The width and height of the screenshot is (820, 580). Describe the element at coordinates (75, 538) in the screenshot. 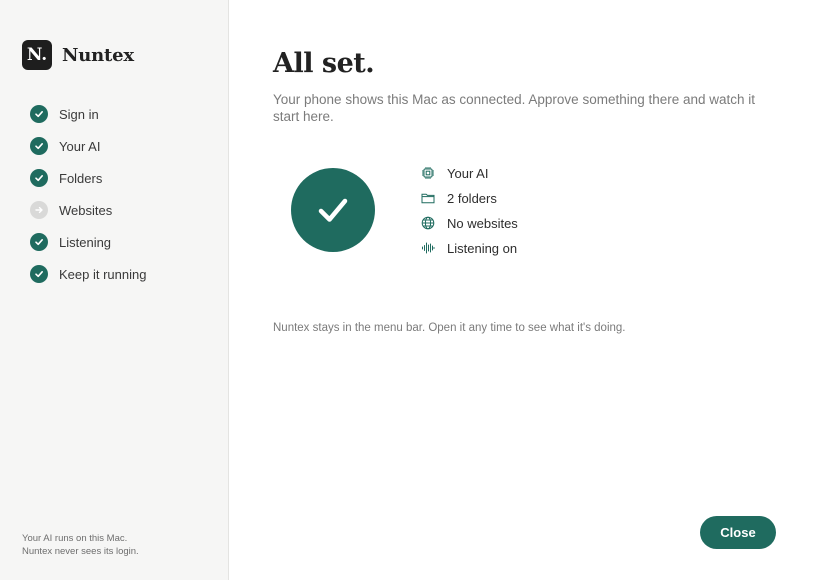

I see `privacy-note-line: Your AI runs on this Mac.` at that location.